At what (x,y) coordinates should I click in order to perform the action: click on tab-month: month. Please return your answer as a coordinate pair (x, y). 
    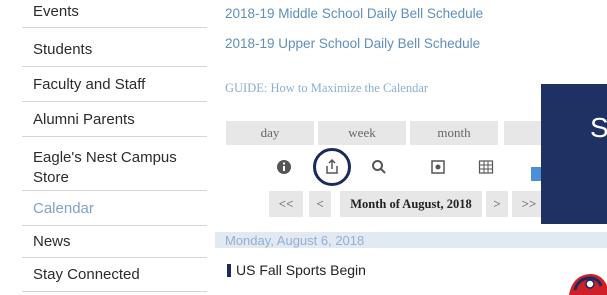
    Looking at the image, I should click on (454, 133).